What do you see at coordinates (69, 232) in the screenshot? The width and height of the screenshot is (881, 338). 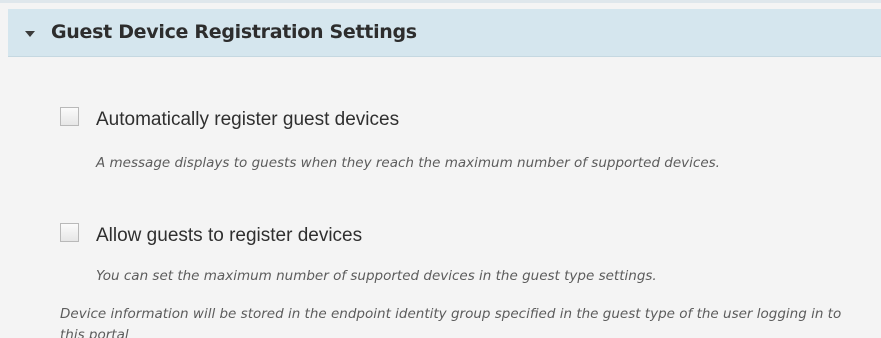 I see `allow-register-checkbox` at bounding box center [69, 232].